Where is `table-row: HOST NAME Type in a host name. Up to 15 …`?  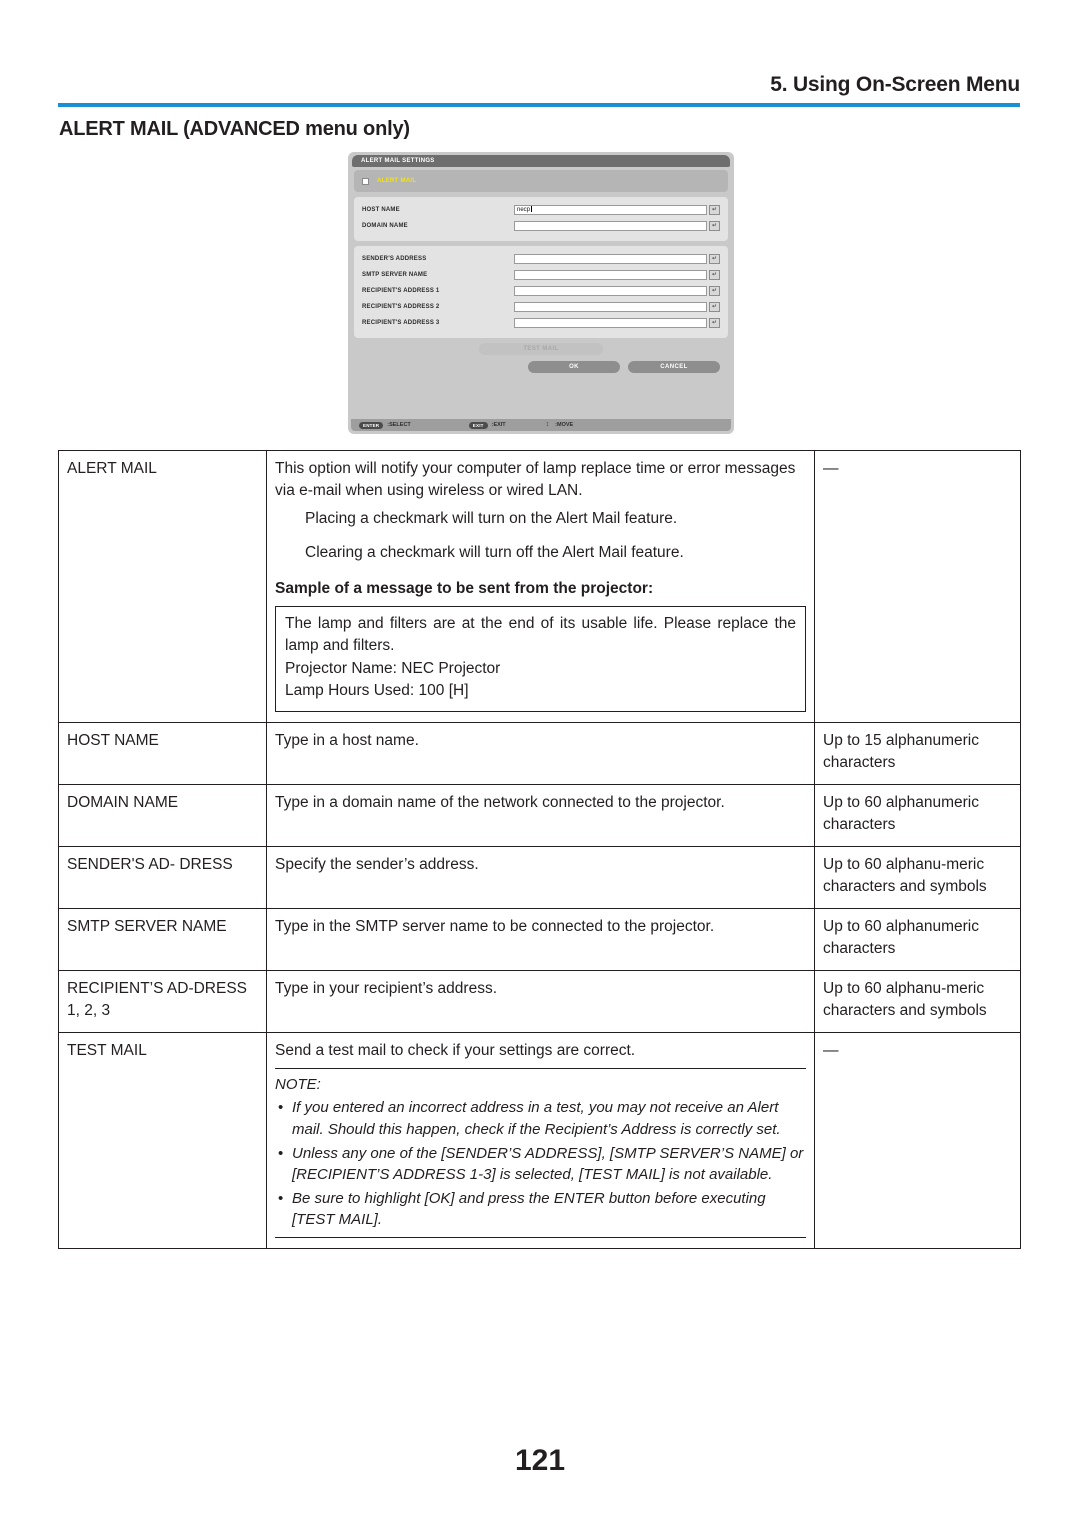
table-row: HOST NAME Type in a host name. Up to 15 … is located at coordinates (539, 753).